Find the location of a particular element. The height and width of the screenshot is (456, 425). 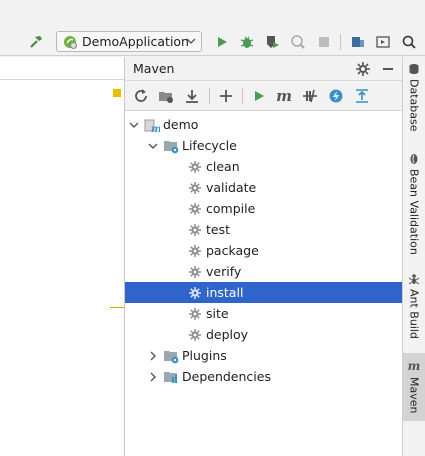

coverage-icon is located at coordinates (272, 42).